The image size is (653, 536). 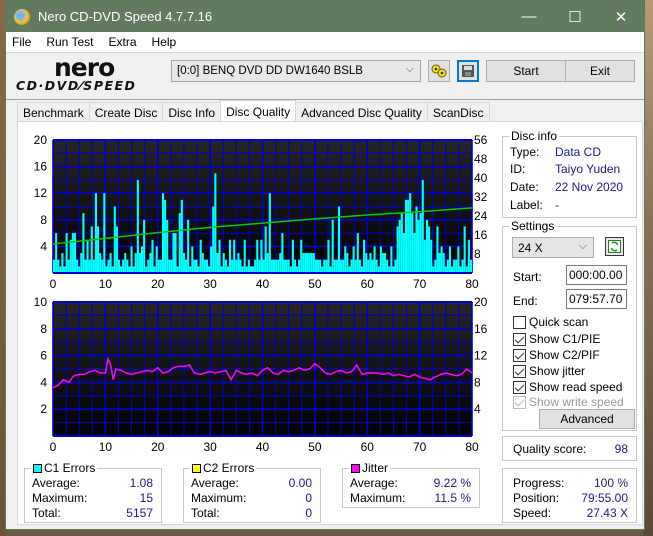 I want to click on show-write-speed-checkbox: Show write speed, so click(x=568, y=402).